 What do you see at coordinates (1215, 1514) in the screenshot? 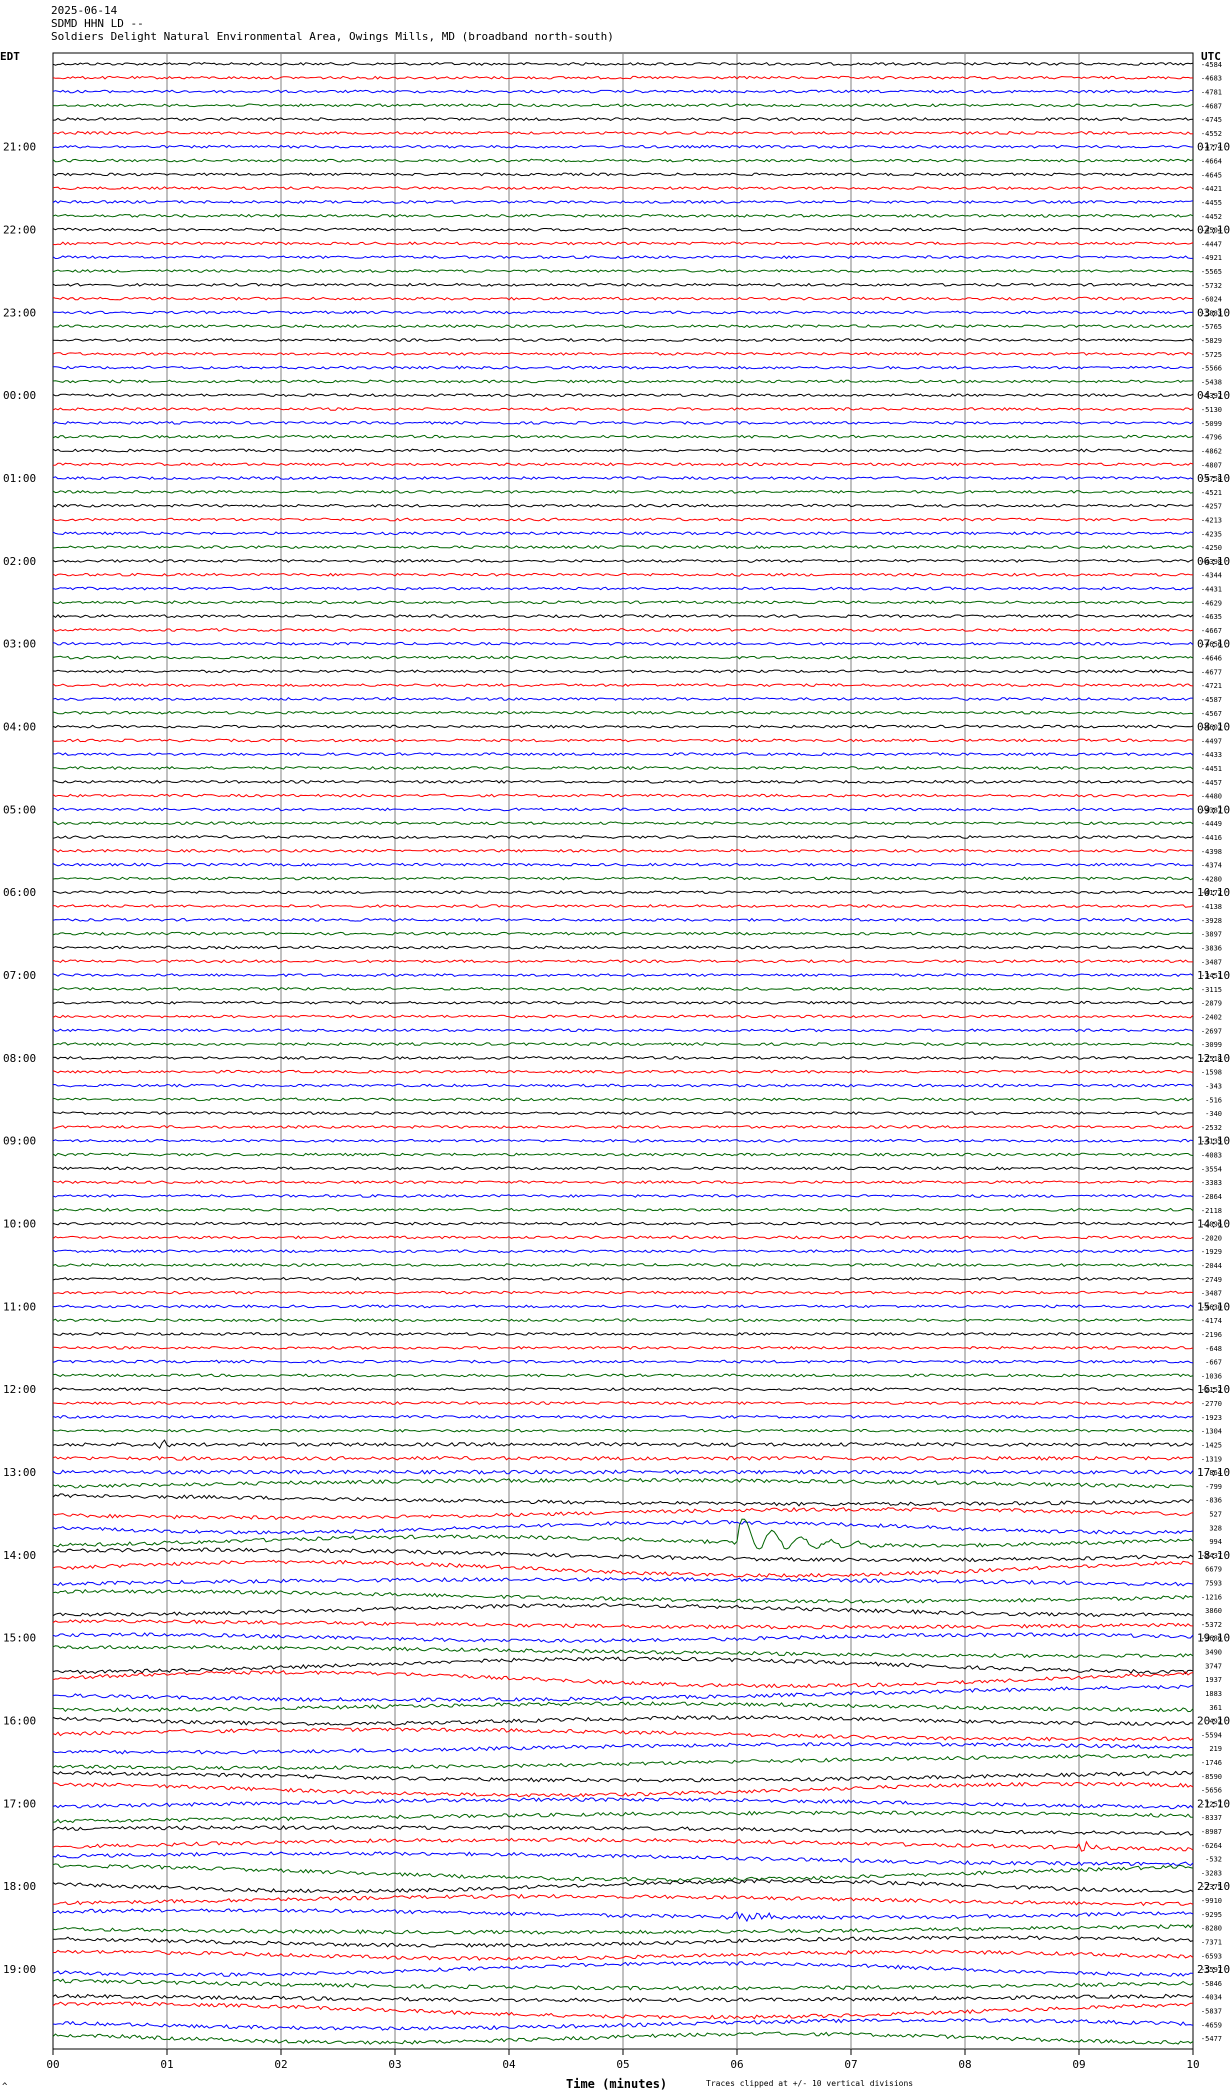
I see `trace-offset-label: 527` at bounding box center [1215, 1514].